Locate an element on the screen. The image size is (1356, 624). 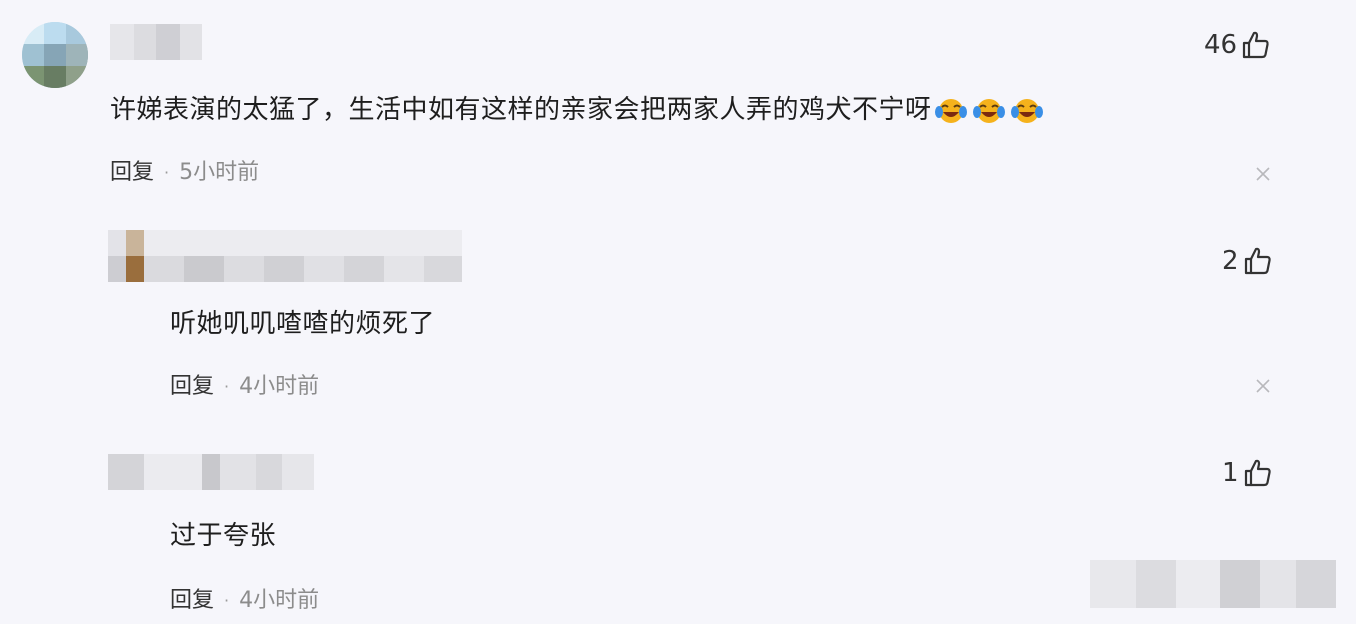
like-button: 2 is located at coordinates (1247, 261).